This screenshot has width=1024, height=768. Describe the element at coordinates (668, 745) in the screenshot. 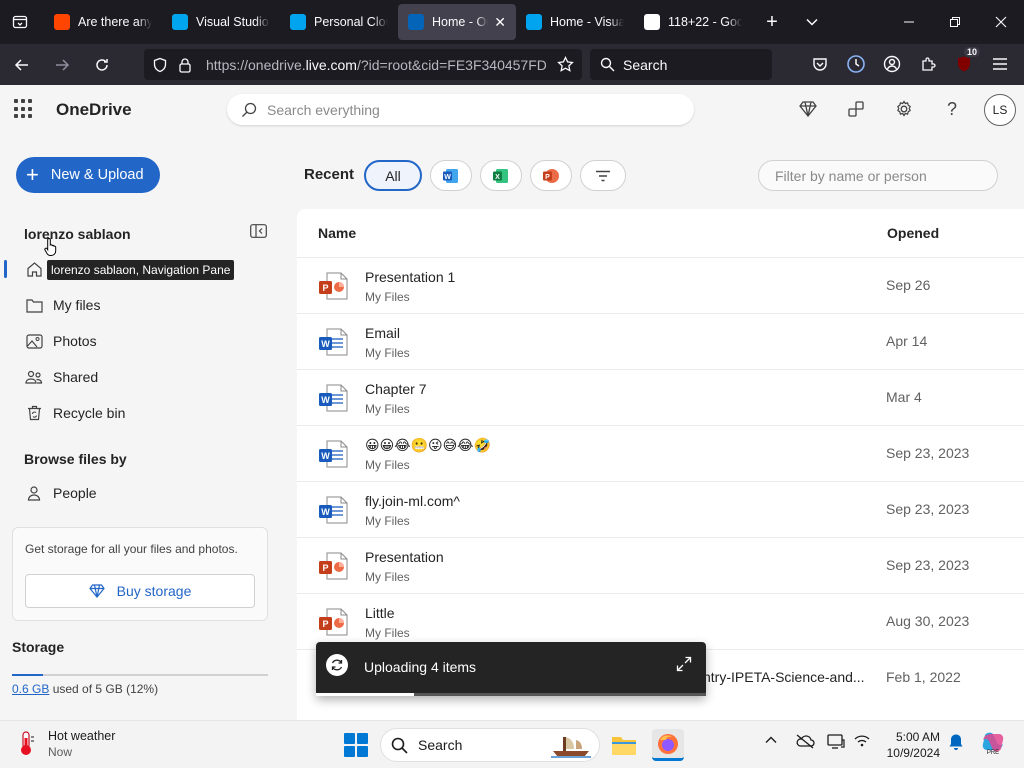

I see `firefox-taskbar-icon` at that location.